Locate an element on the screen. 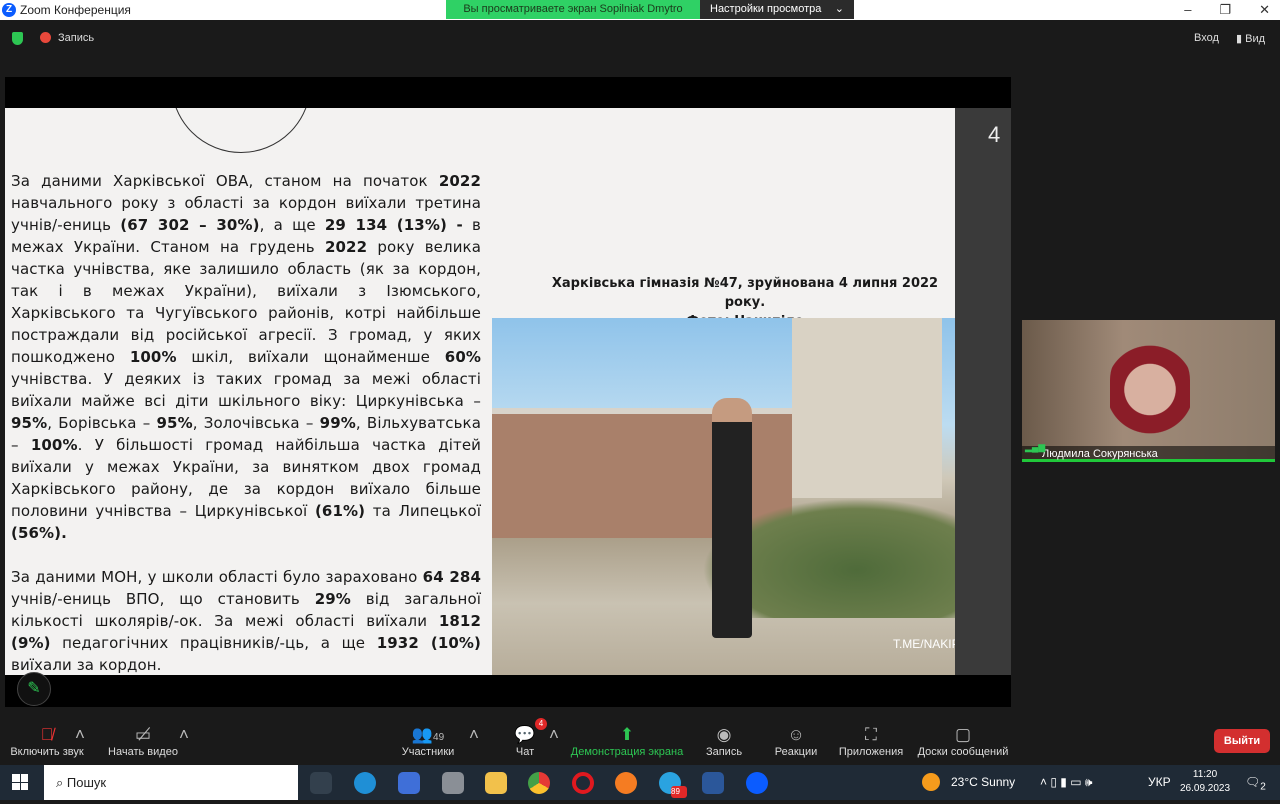  firefox-icon is located at coordinates (626, 783).